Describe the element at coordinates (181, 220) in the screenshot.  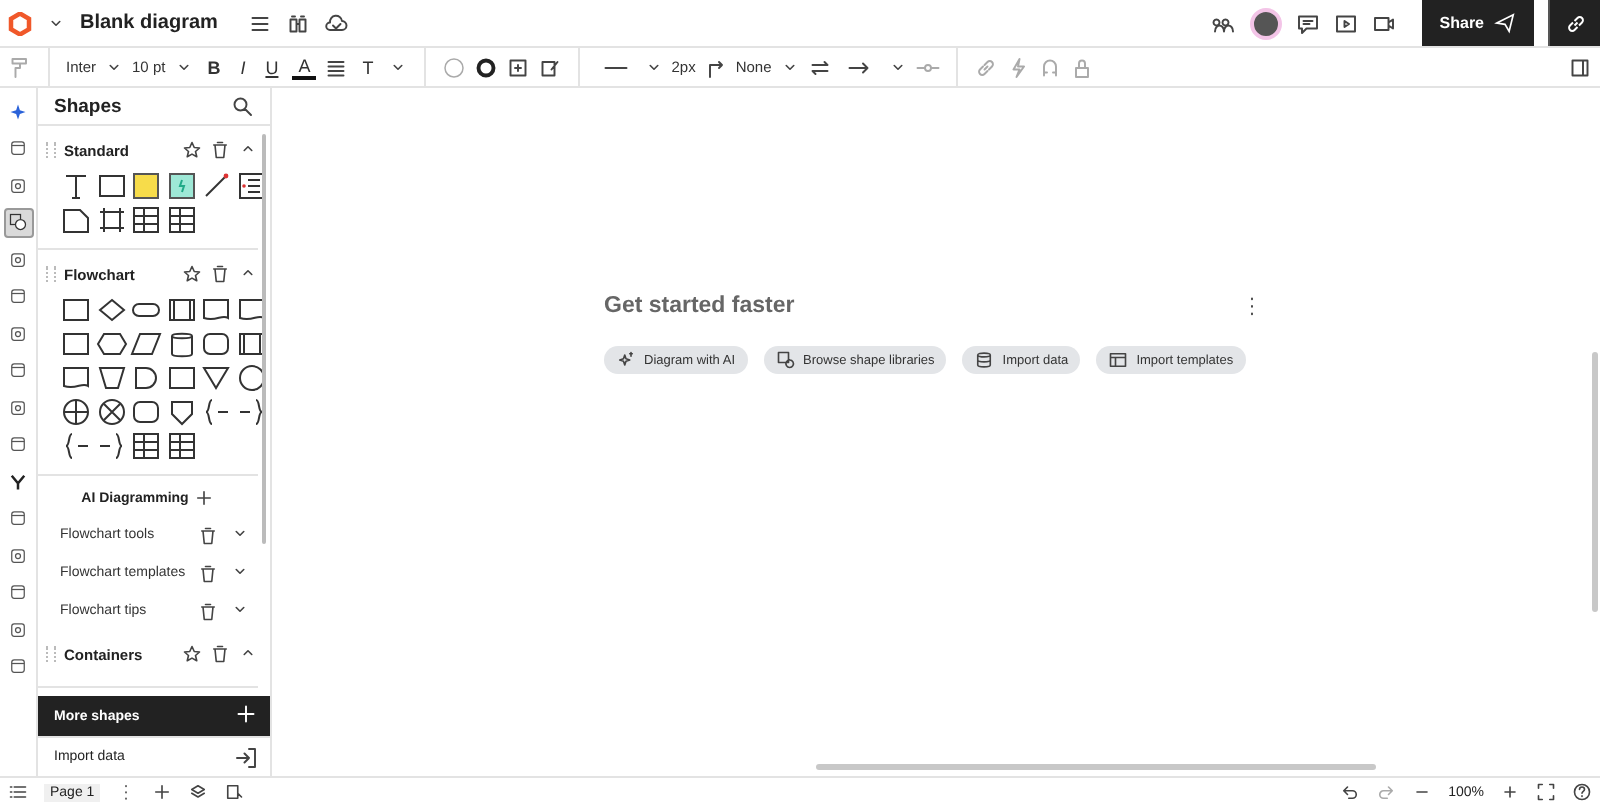
I see `table2-shape-icon` at that location.